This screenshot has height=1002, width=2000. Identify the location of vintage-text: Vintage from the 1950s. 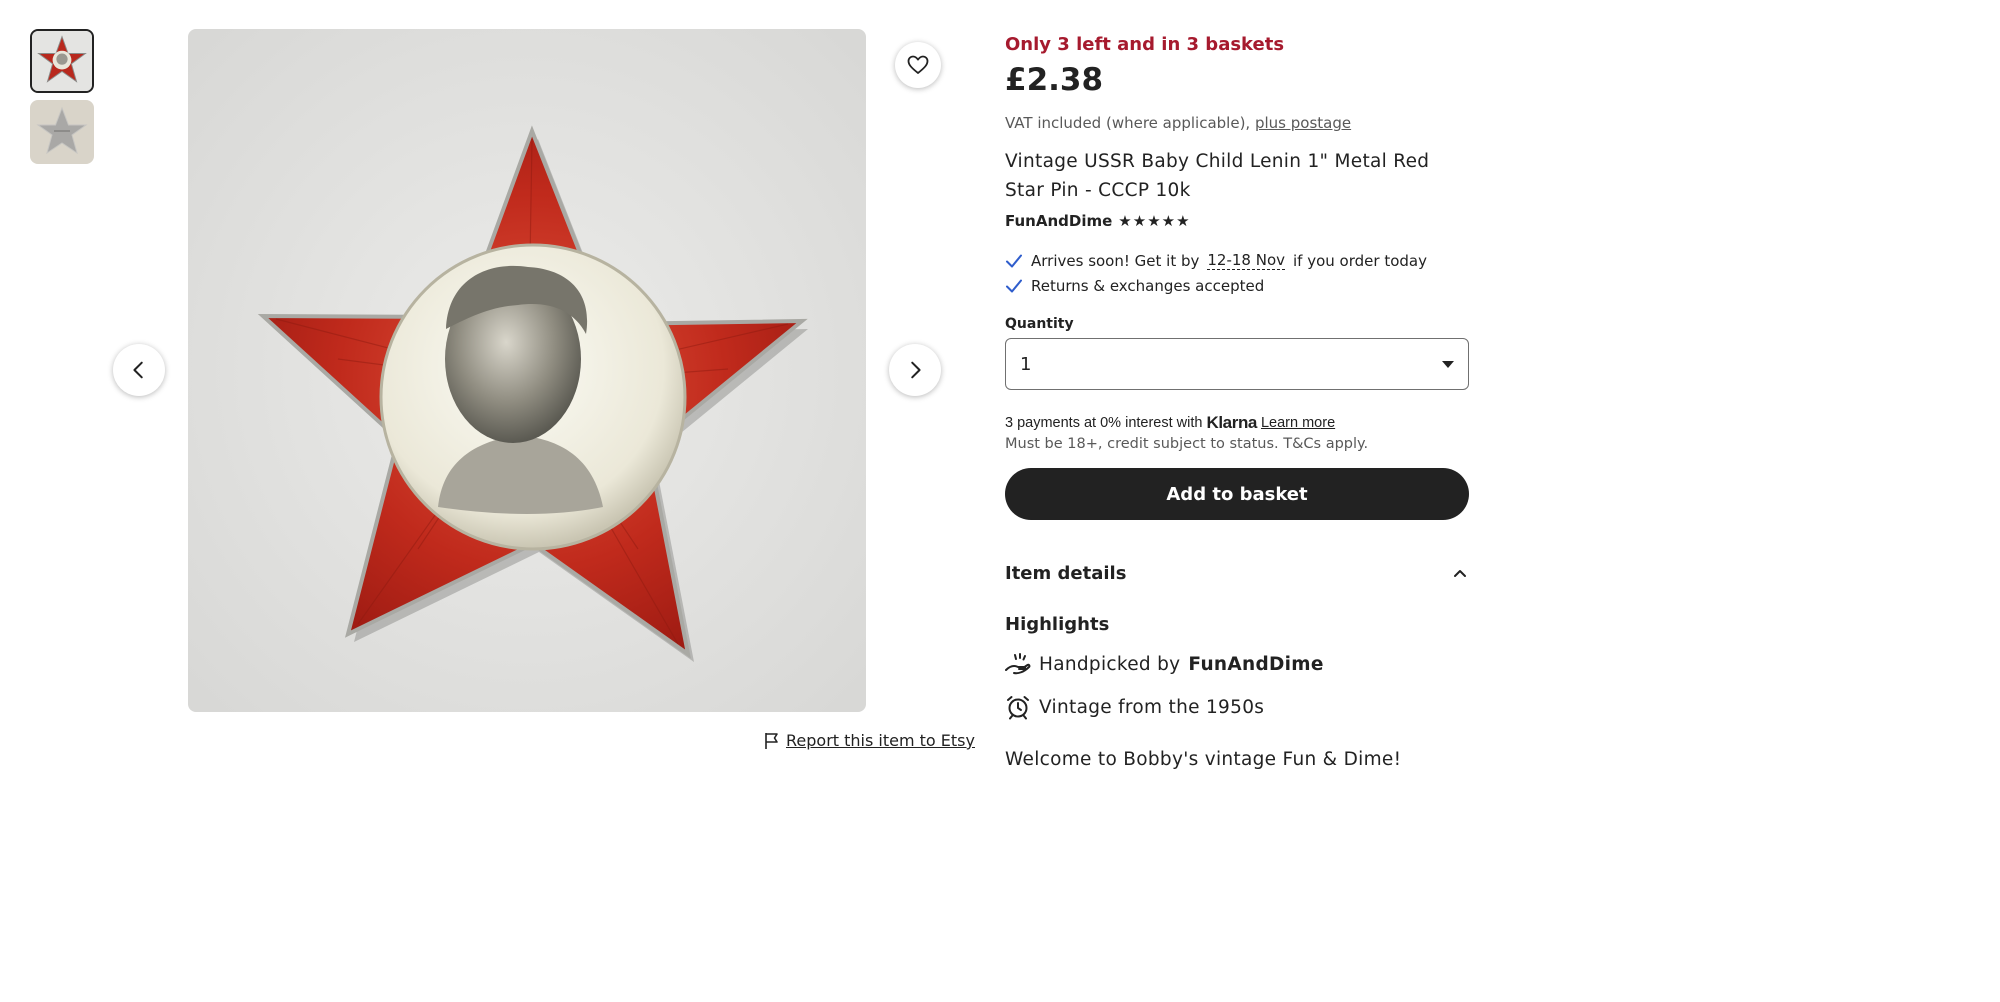
(1152, 707).